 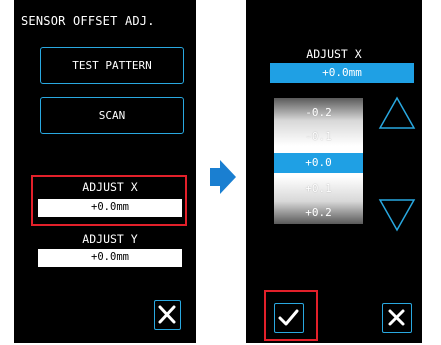 What do you see at coordinates (318, 189) in the screenshot?
I see `wheel-item: +0.1` at bounding box center [318, 189].